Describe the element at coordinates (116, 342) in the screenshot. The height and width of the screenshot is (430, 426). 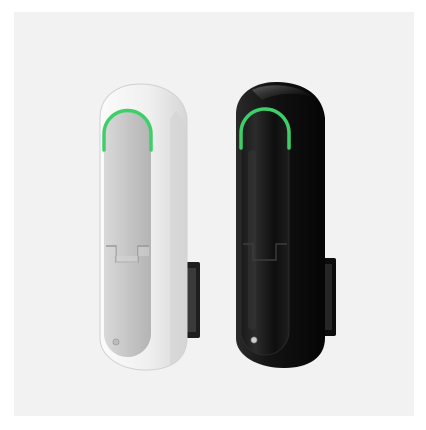
I see `white-lock-keyhole` at that location.